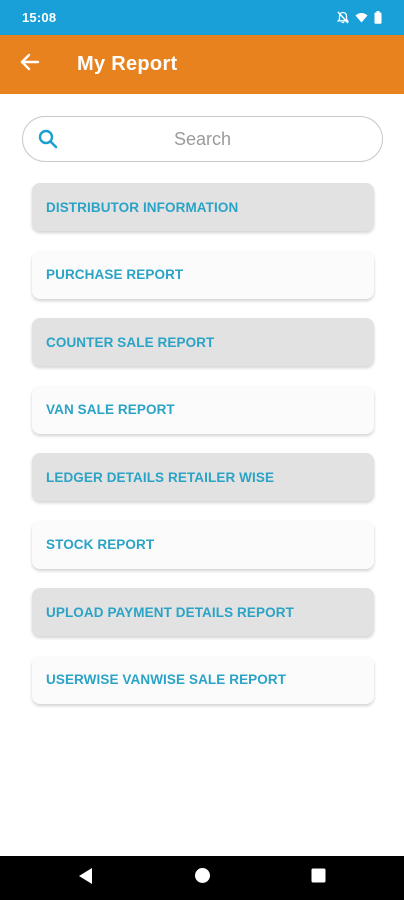 This screenshot has height=900, width=404. I want to click on back-triangle-icon, so click(86, 878).